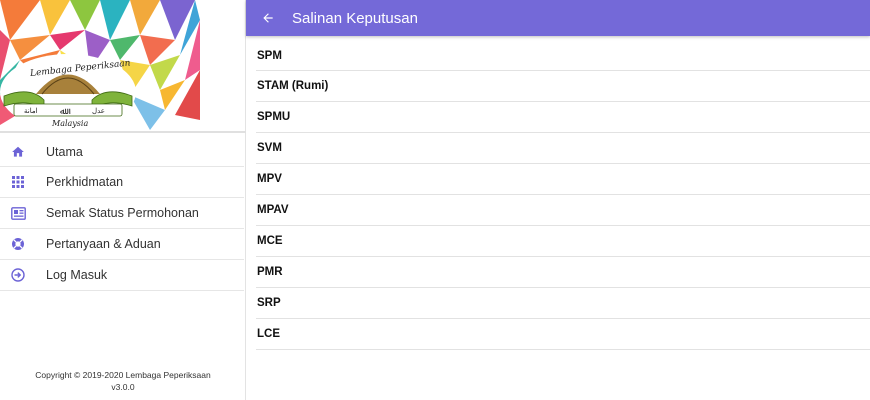 The image size is (870, 400). I want to click on app-bar: Salinan Keputusan, so click(558, 18).